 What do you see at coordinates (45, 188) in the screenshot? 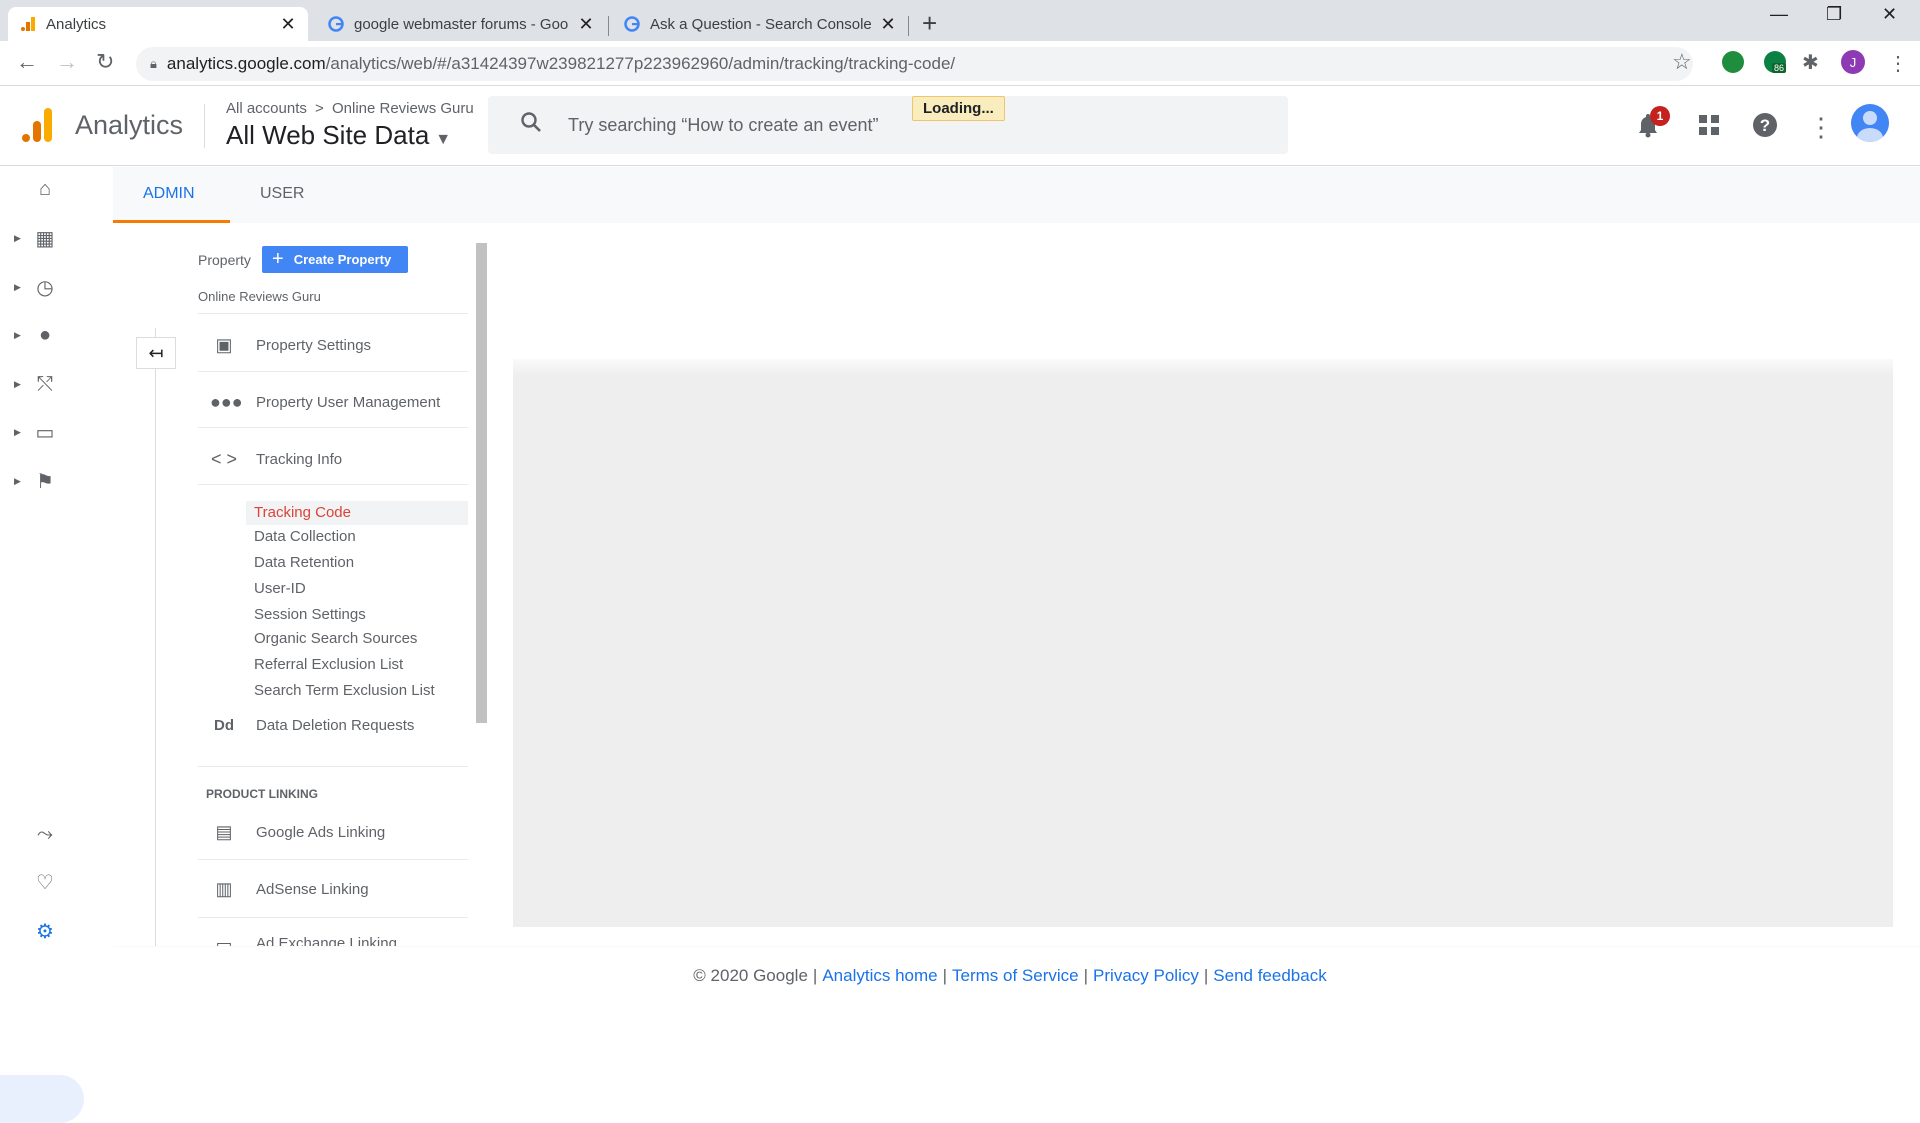
I see `home-icon: ⌂` at bounding box center [45, 188].